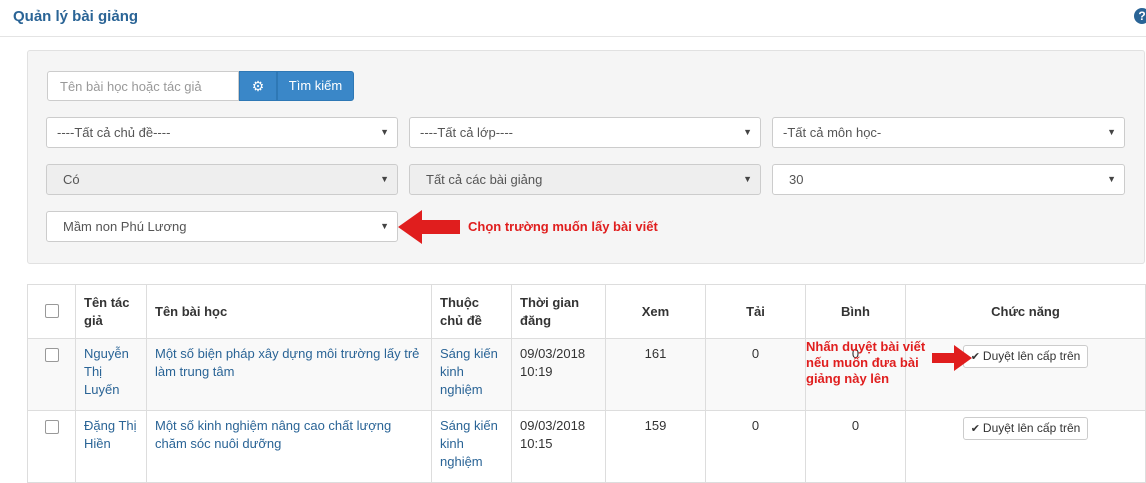  I want to click on school-select-value: Mầm non Phú Lương, so click(125, 226).